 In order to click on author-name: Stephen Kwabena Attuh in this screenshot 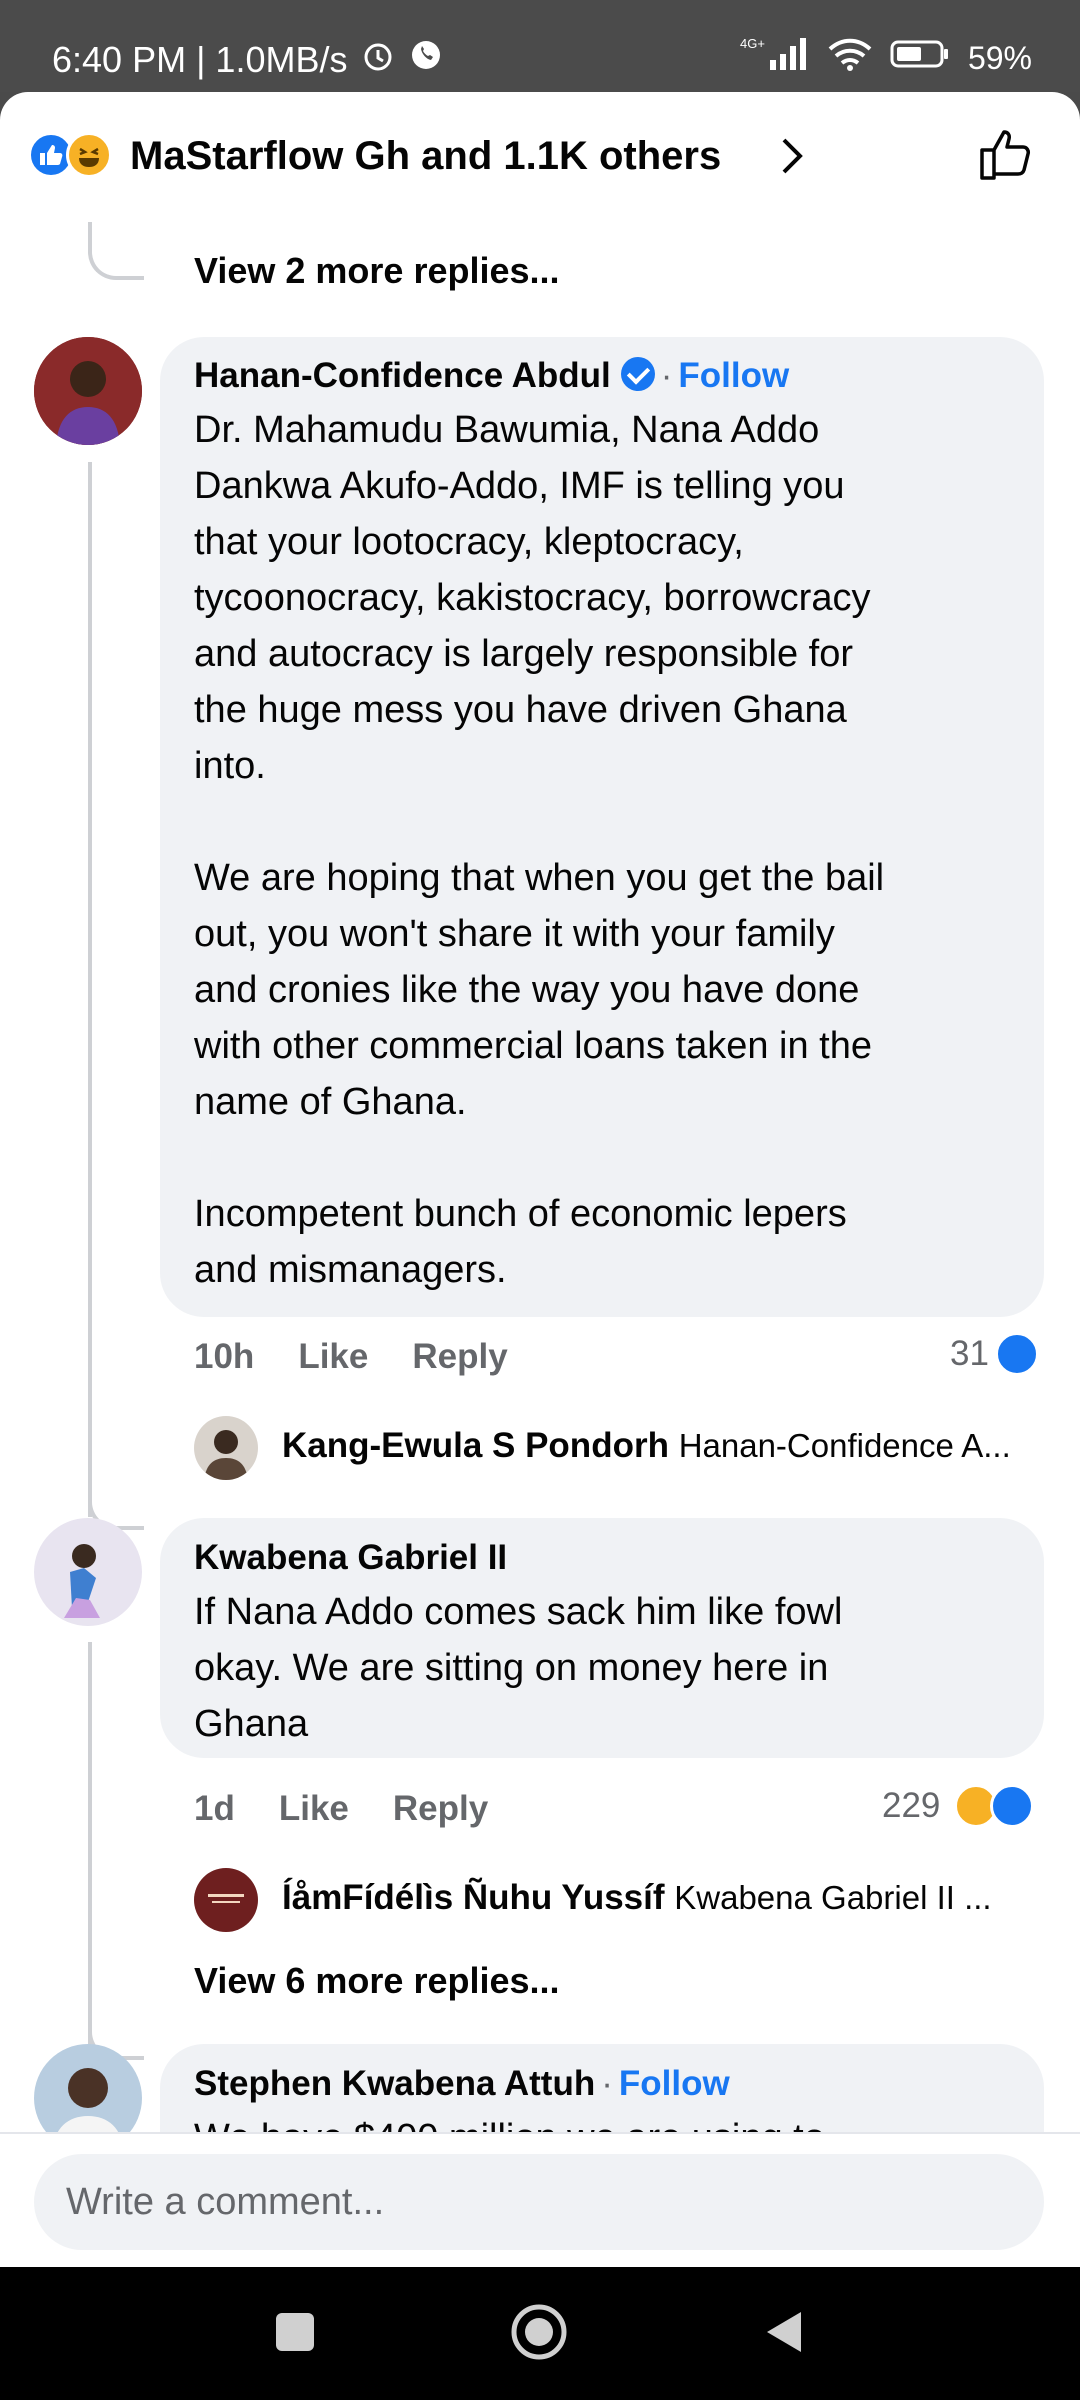, I will do `click(394, 2083)`.